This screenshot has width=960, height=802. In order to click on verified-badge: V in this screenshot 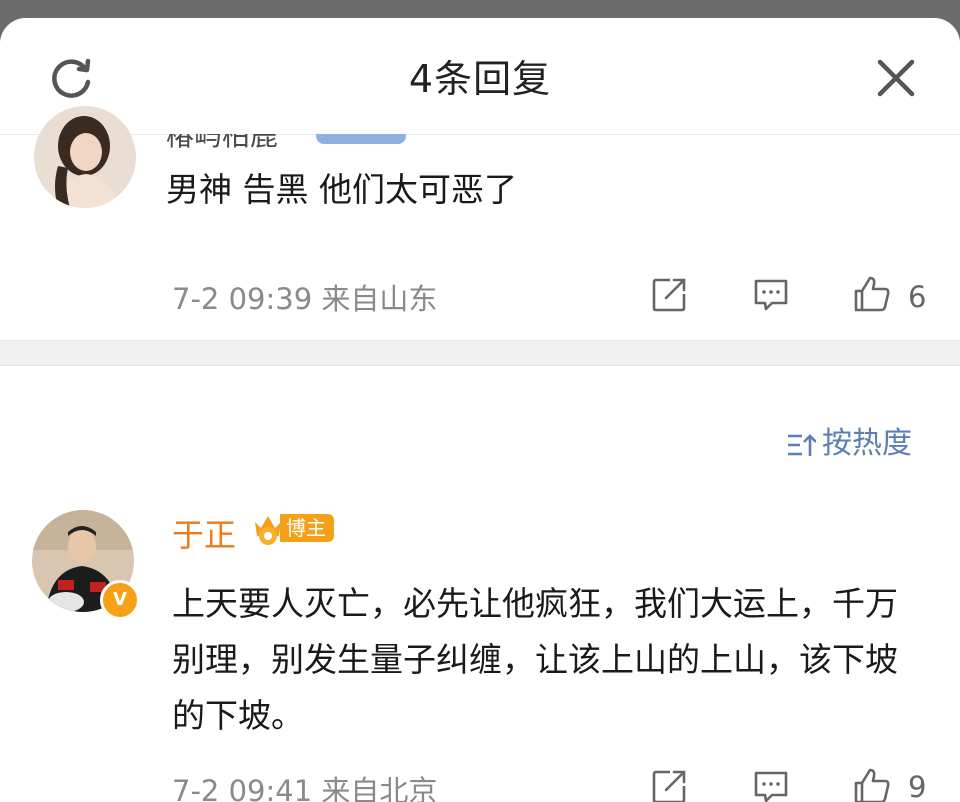, I will do `click(120, 600)`.